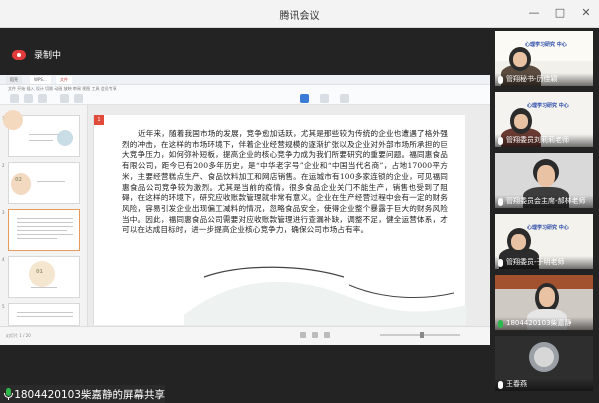 This screenshot has width=599, height=403. Describe the element at coordinates (544, 302) in the screenshot. I see `participant-tile: 1804420103柴嘉静` at that location.